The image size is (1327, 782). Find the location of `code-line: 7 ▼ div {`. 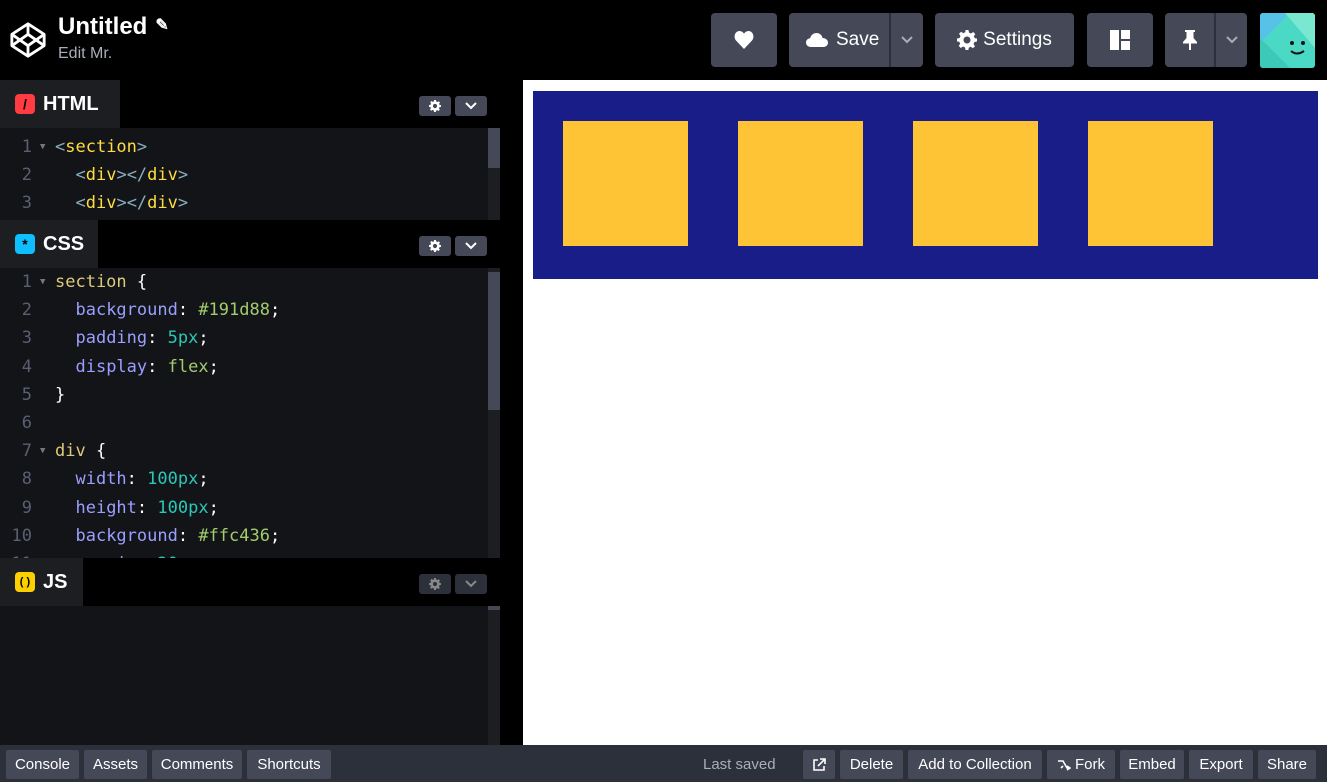

code-line: 7 ▼ div { is located at coordinates (64, 451).